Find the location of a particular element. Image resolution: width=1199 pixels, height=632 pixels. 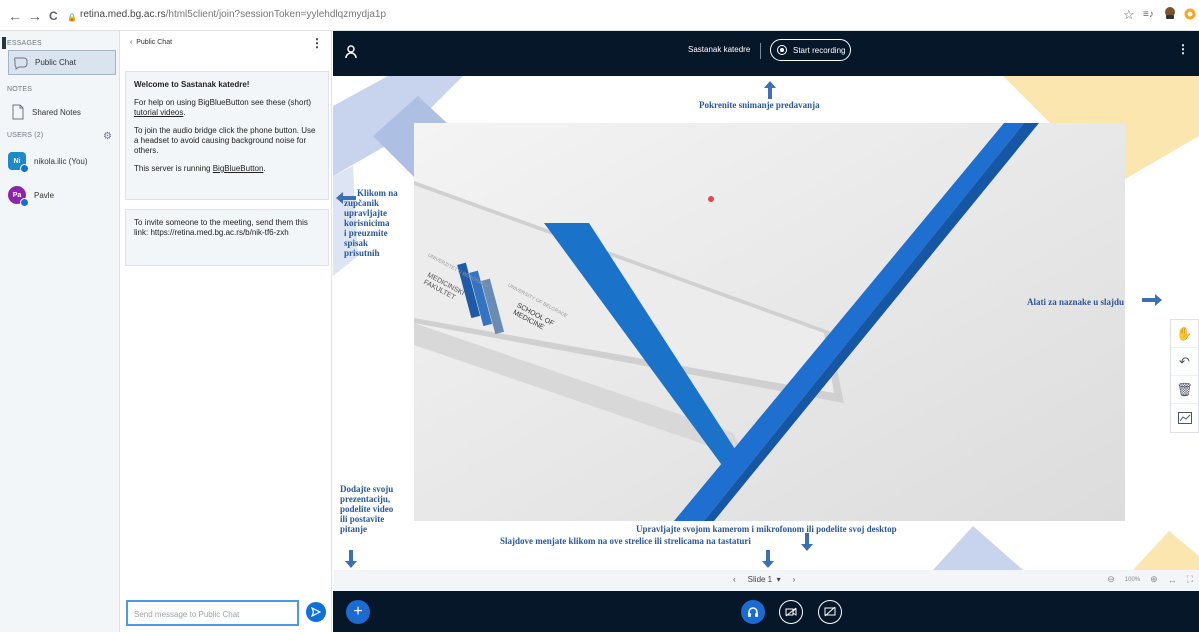

arrow-right-icon is located at coordinates (1152, 300).